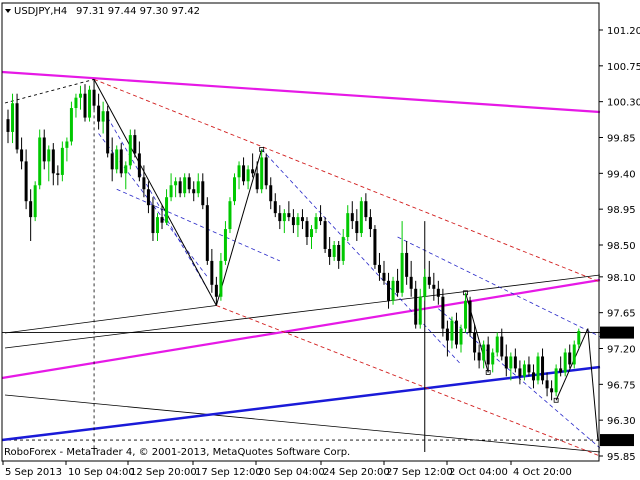 The width and height of the screenshot is (640, 480). What do you see at coordinates (356, 472) in the screenshot?
I see `x-tick-label: 24 Sep 20:00` at bounding box center [356, 472].